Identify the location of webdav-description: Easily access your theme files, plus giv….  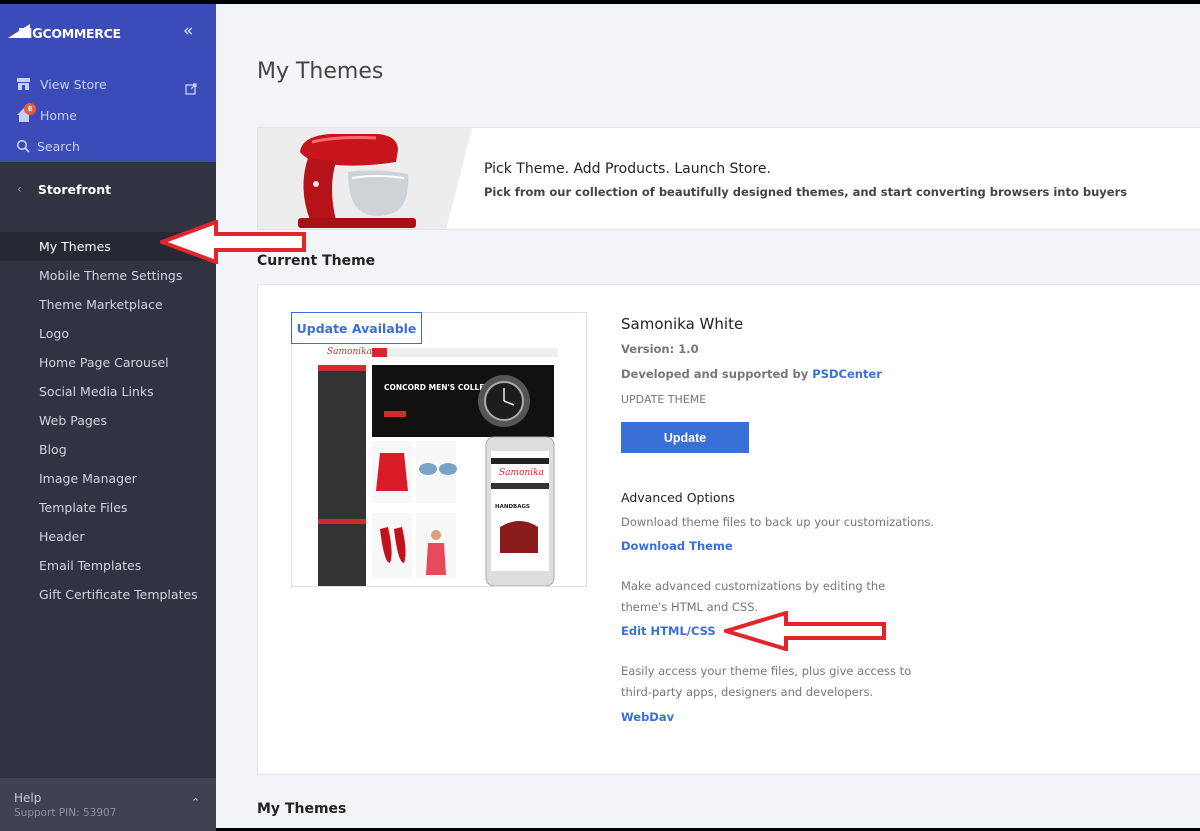
(766, 681).